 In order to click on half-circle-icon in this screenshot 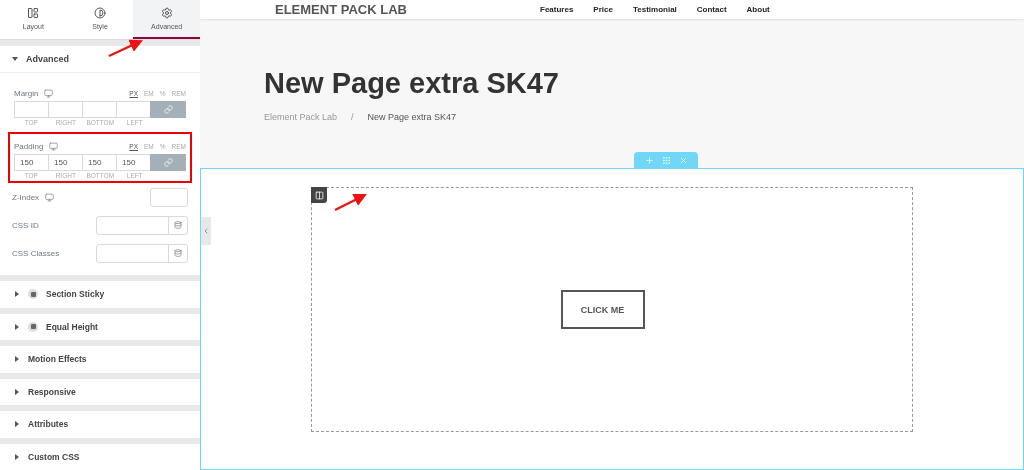, I will do `click(100, 13)`.